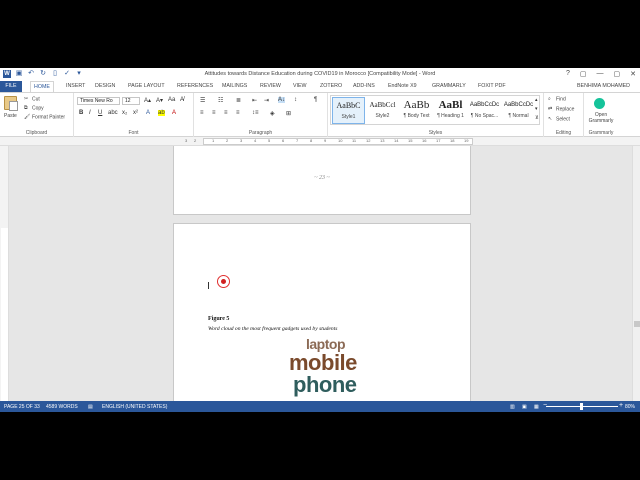 This screenshot has width=640, height=480. Describe the element at coordinates (105, 86) in the screenshot. I see `tab-design: DESIGN` at that location.